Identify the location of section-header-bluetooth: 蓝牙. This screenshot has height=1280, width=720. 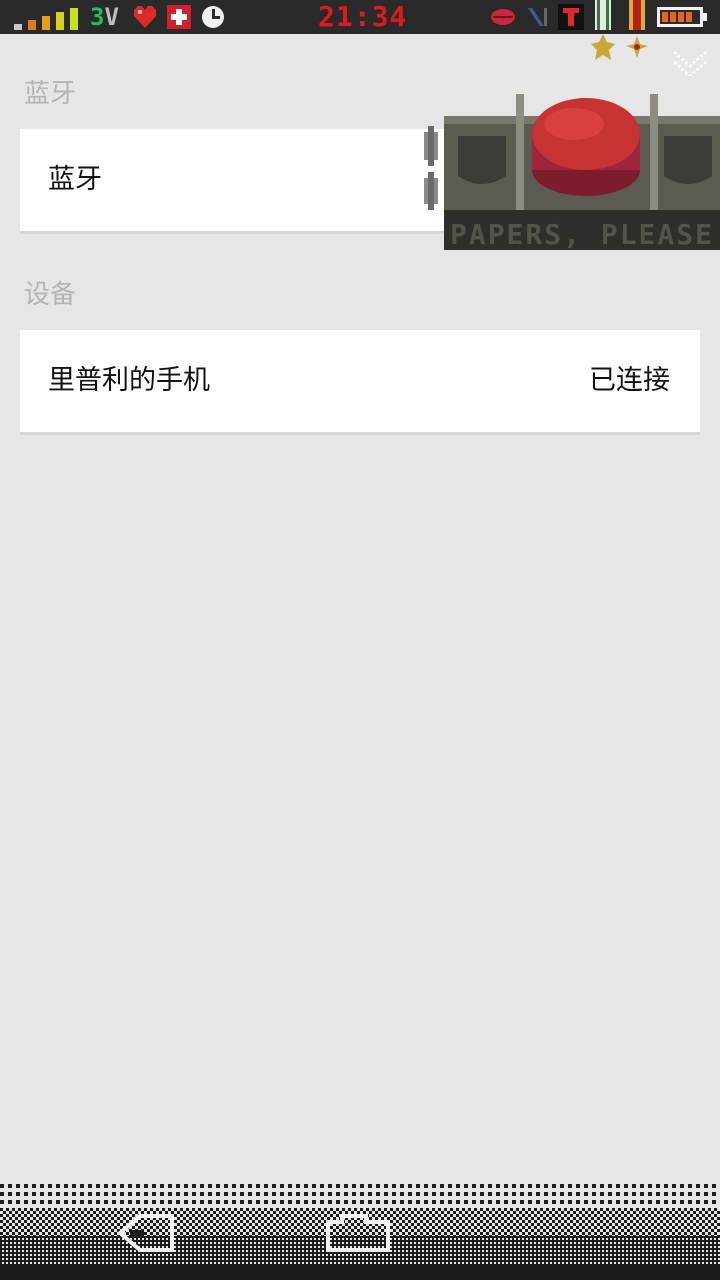
(50, 94).